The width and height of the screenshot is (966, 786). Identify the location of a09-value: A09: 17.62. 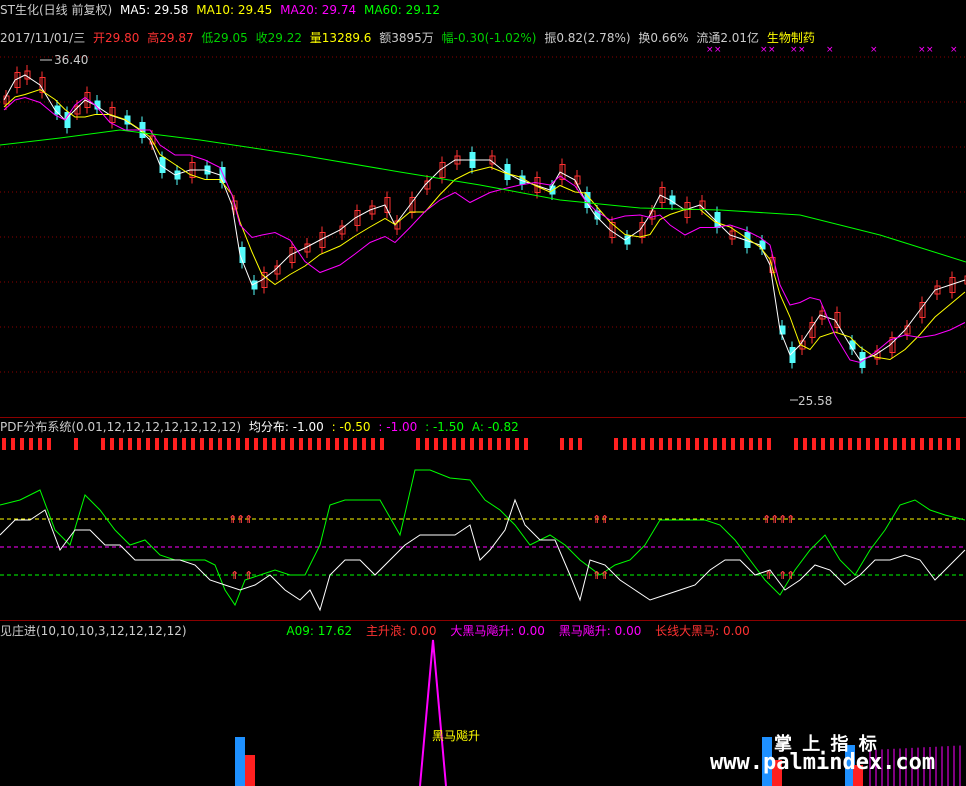
(319, 631).